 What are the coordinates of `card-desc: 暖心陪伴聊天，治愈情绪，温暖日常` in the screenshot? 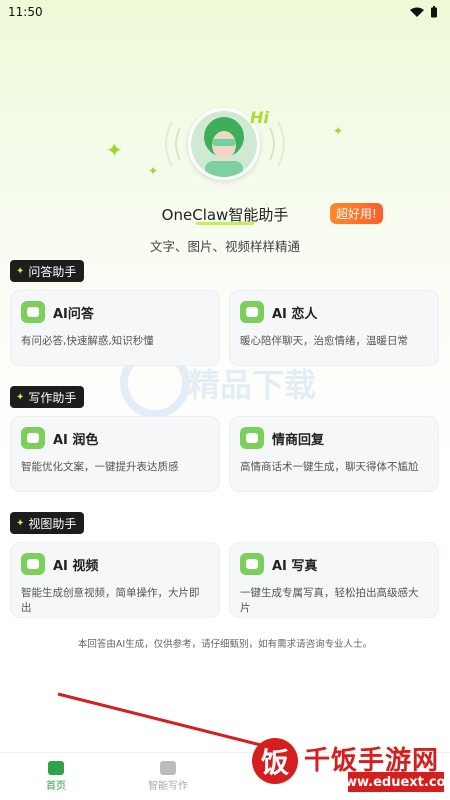 It's located at (324, 341).